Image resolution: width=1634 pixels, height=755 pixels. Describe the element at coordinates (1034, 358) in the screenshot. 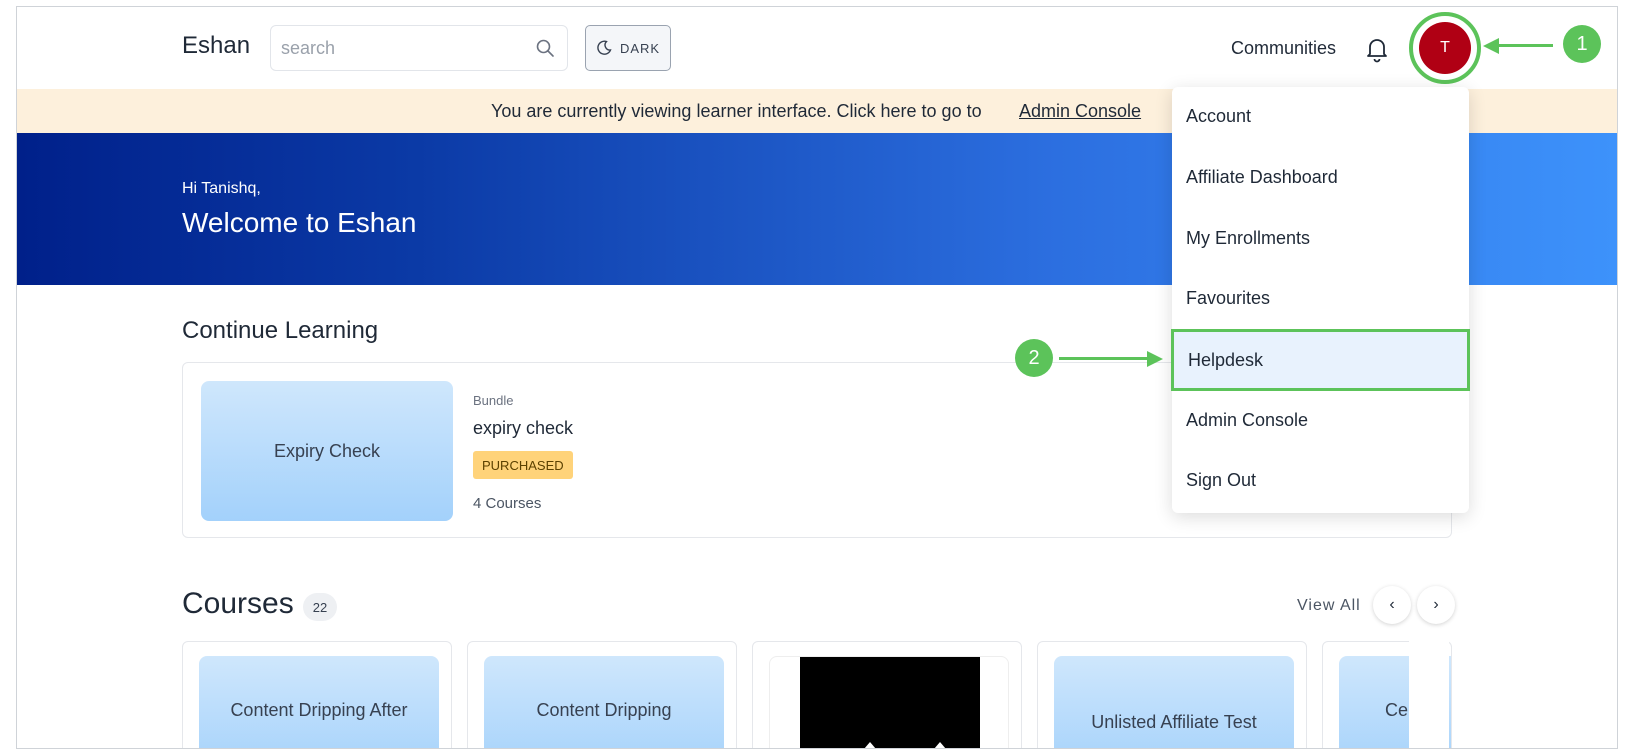

I see `annotation-badge-2: 2` at that location.